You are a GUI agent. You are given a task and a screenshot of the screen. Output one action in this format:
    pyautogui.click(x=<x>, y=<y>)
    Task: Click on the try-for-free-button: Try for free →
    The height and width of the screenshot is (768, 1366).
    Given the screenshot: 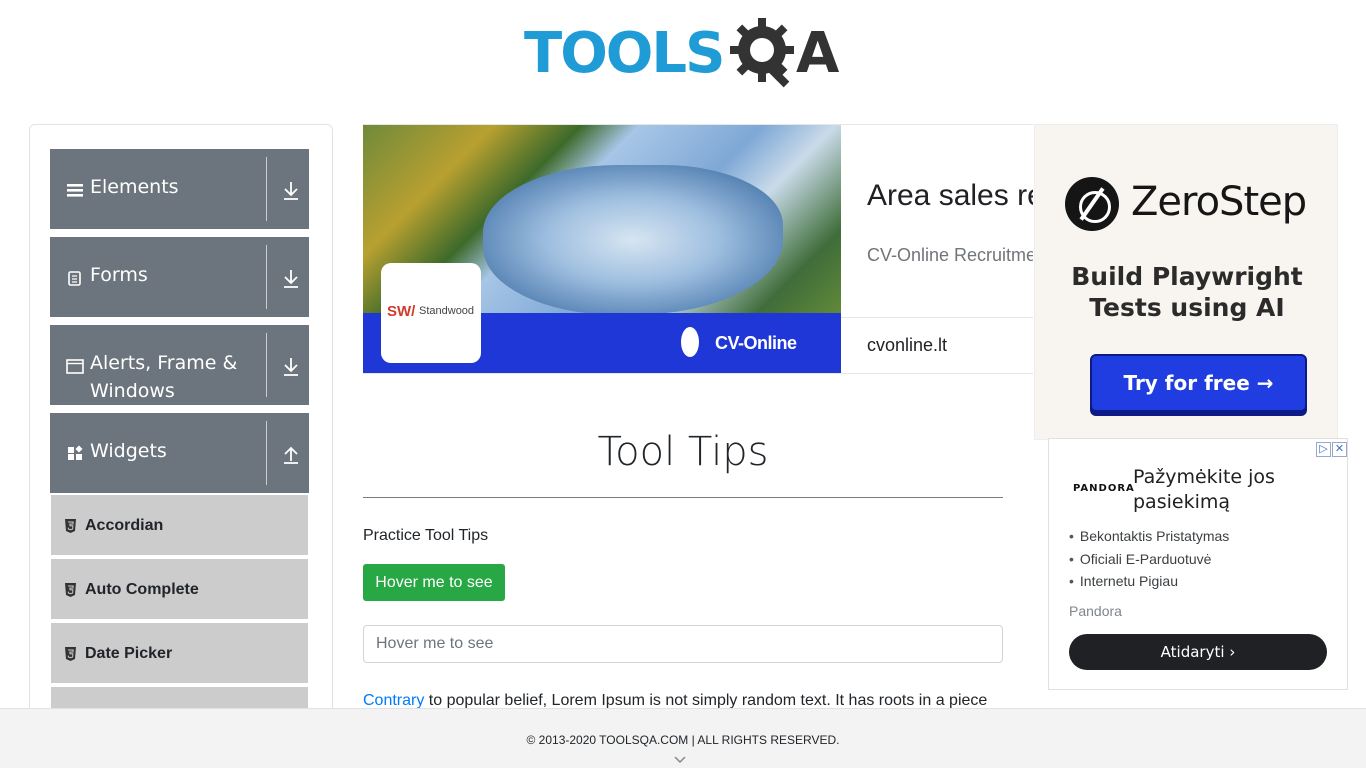 What is the action you would take?
    pyautogui.click(x=1198, y=383)
    